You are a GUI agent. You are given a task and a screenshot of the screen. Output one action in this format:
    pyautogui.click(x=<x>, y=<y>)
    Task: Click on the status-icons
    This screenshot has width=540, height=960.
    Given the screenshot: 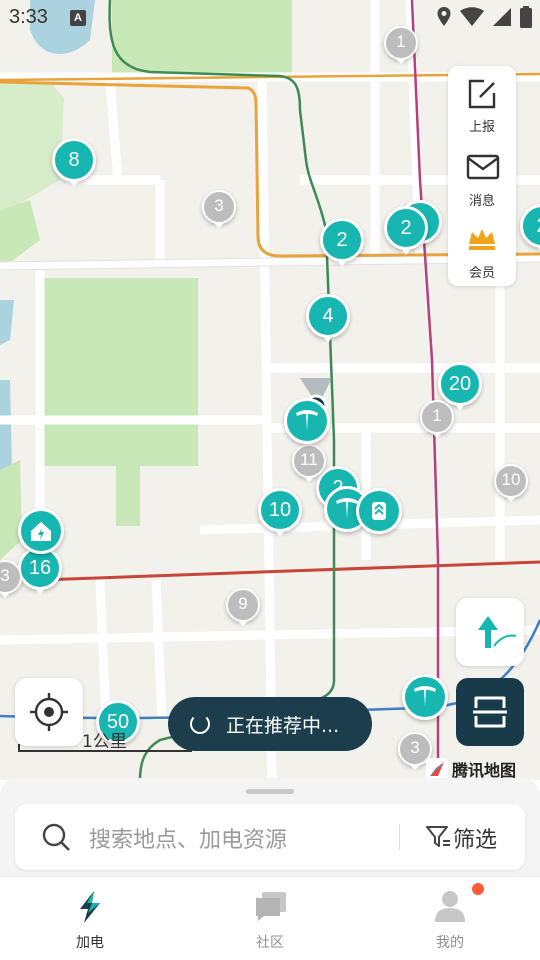 What is the action you would take?
    pyautogui.click(x=484, y=17)
    